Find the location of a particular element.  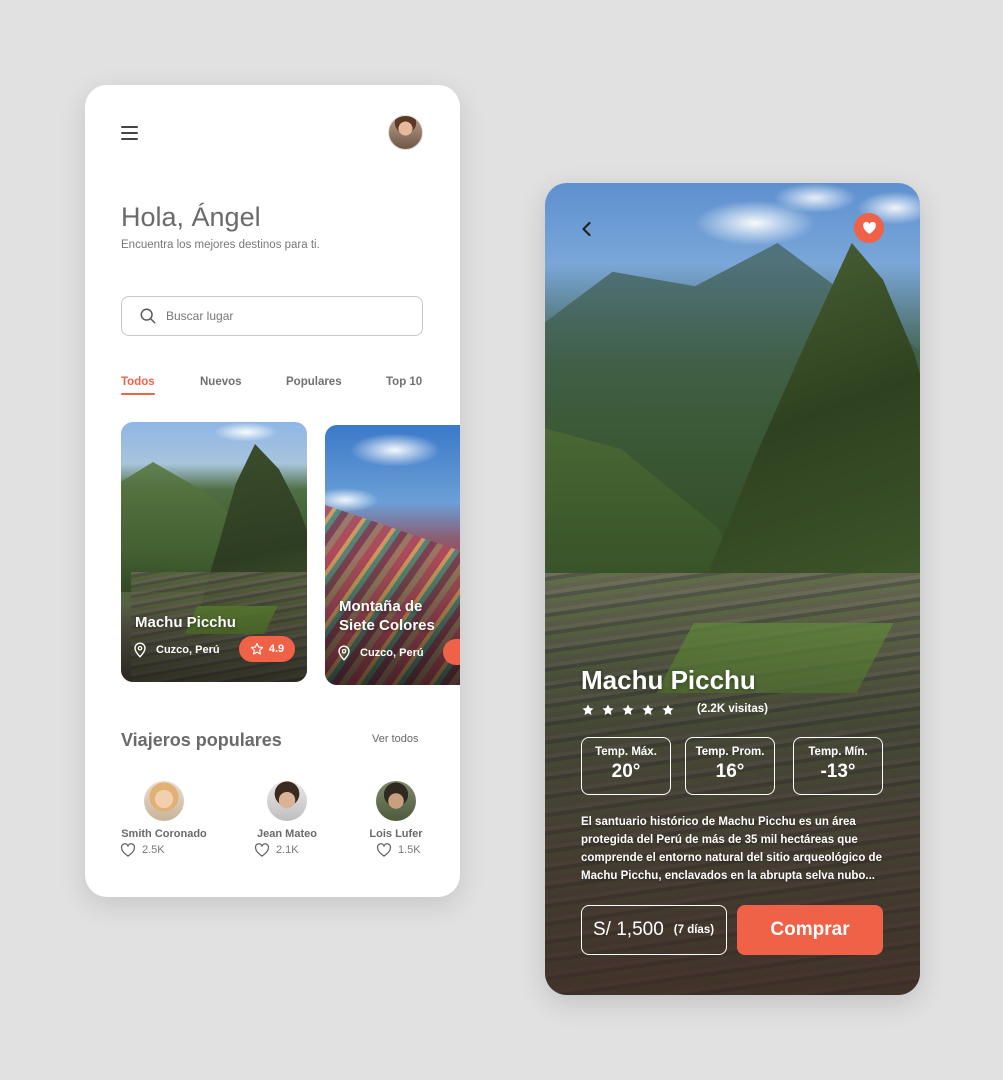

place-title: Machu Picchu is located at coordinates (668, 680).